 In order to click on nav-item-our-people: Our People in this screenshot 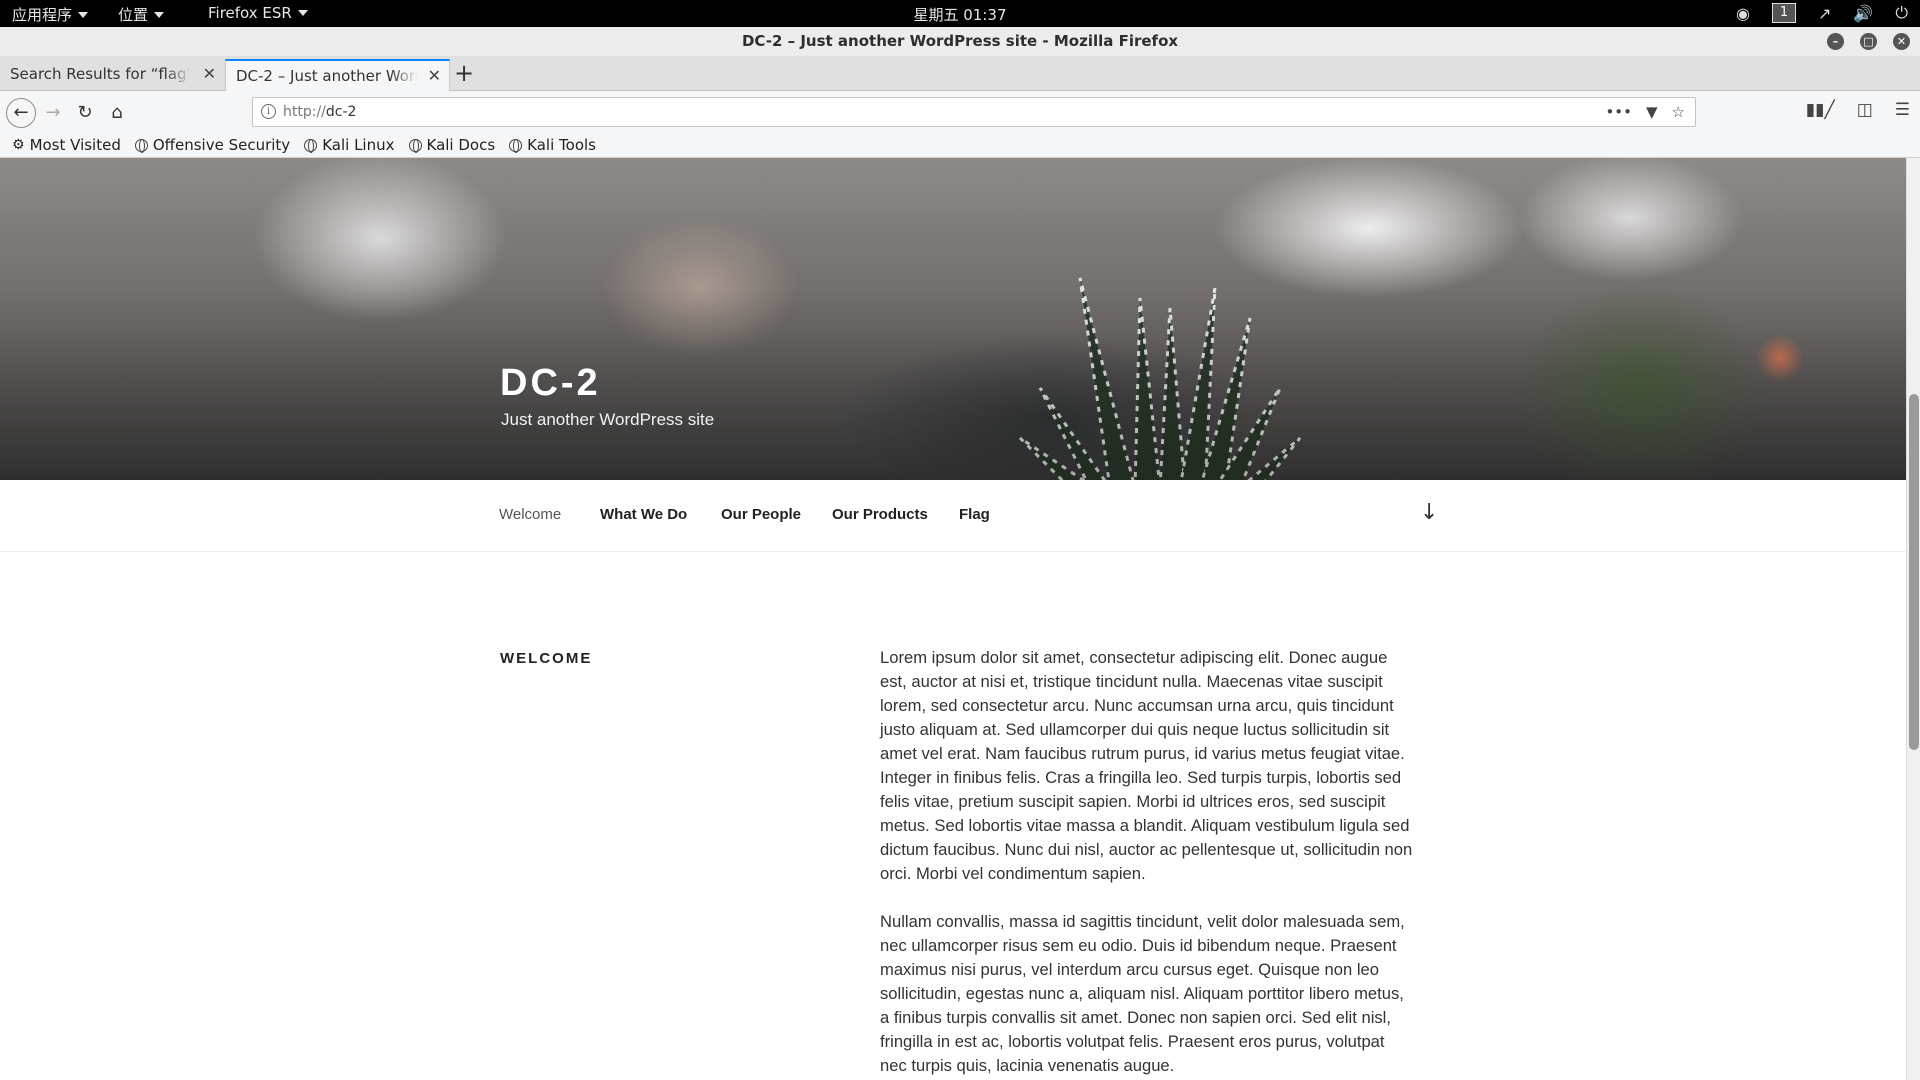, I will do `click(761, 514)`.